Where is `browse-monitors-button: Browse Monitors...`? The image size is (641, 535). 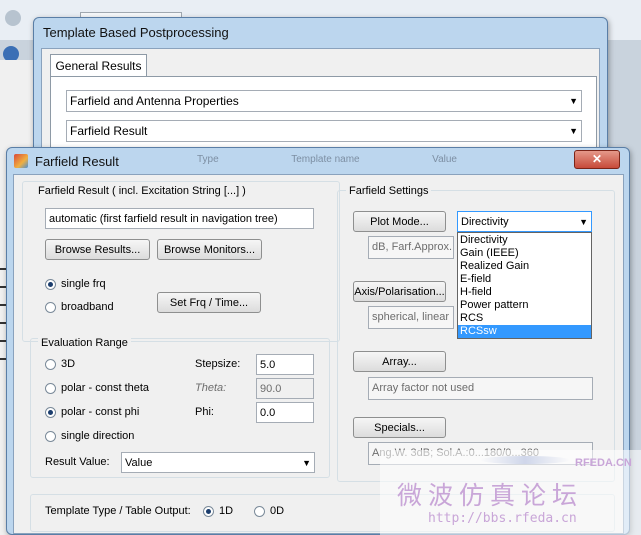 browse-monitors-button: Browse Monitors... is located at coordinates (209, 249).